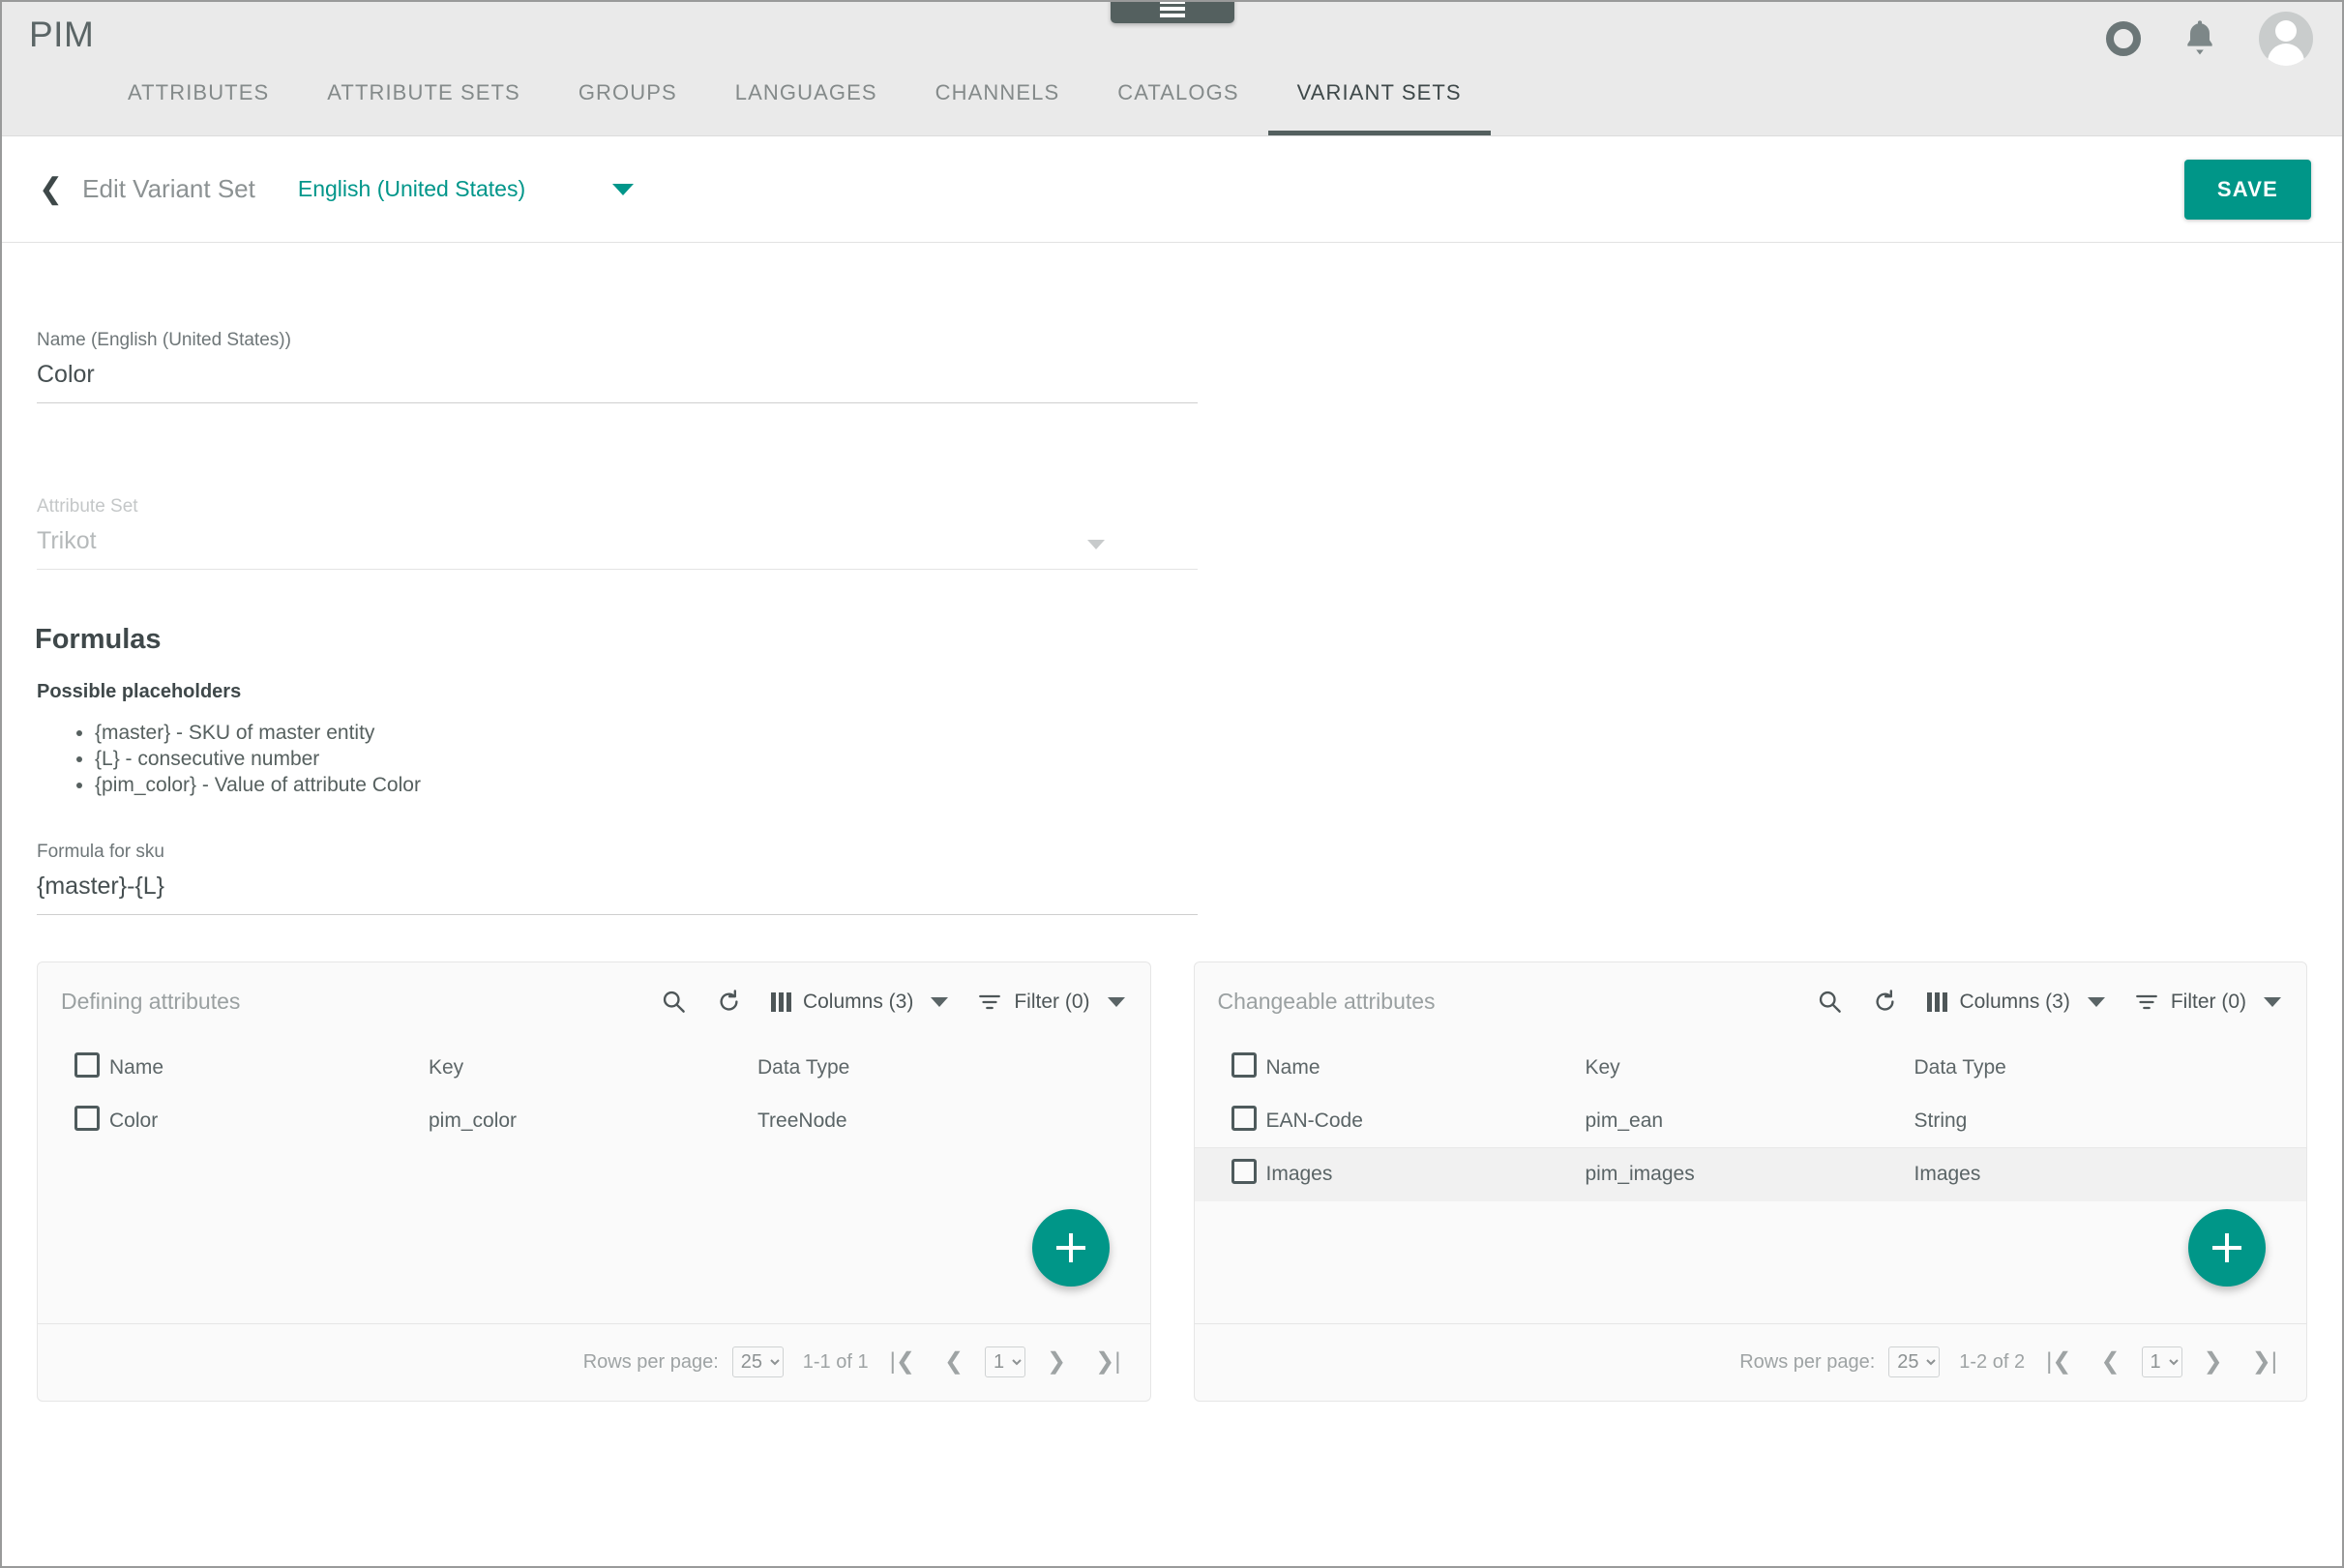  I want to click on add-defining-attribute-button, so click(1070, 1248).